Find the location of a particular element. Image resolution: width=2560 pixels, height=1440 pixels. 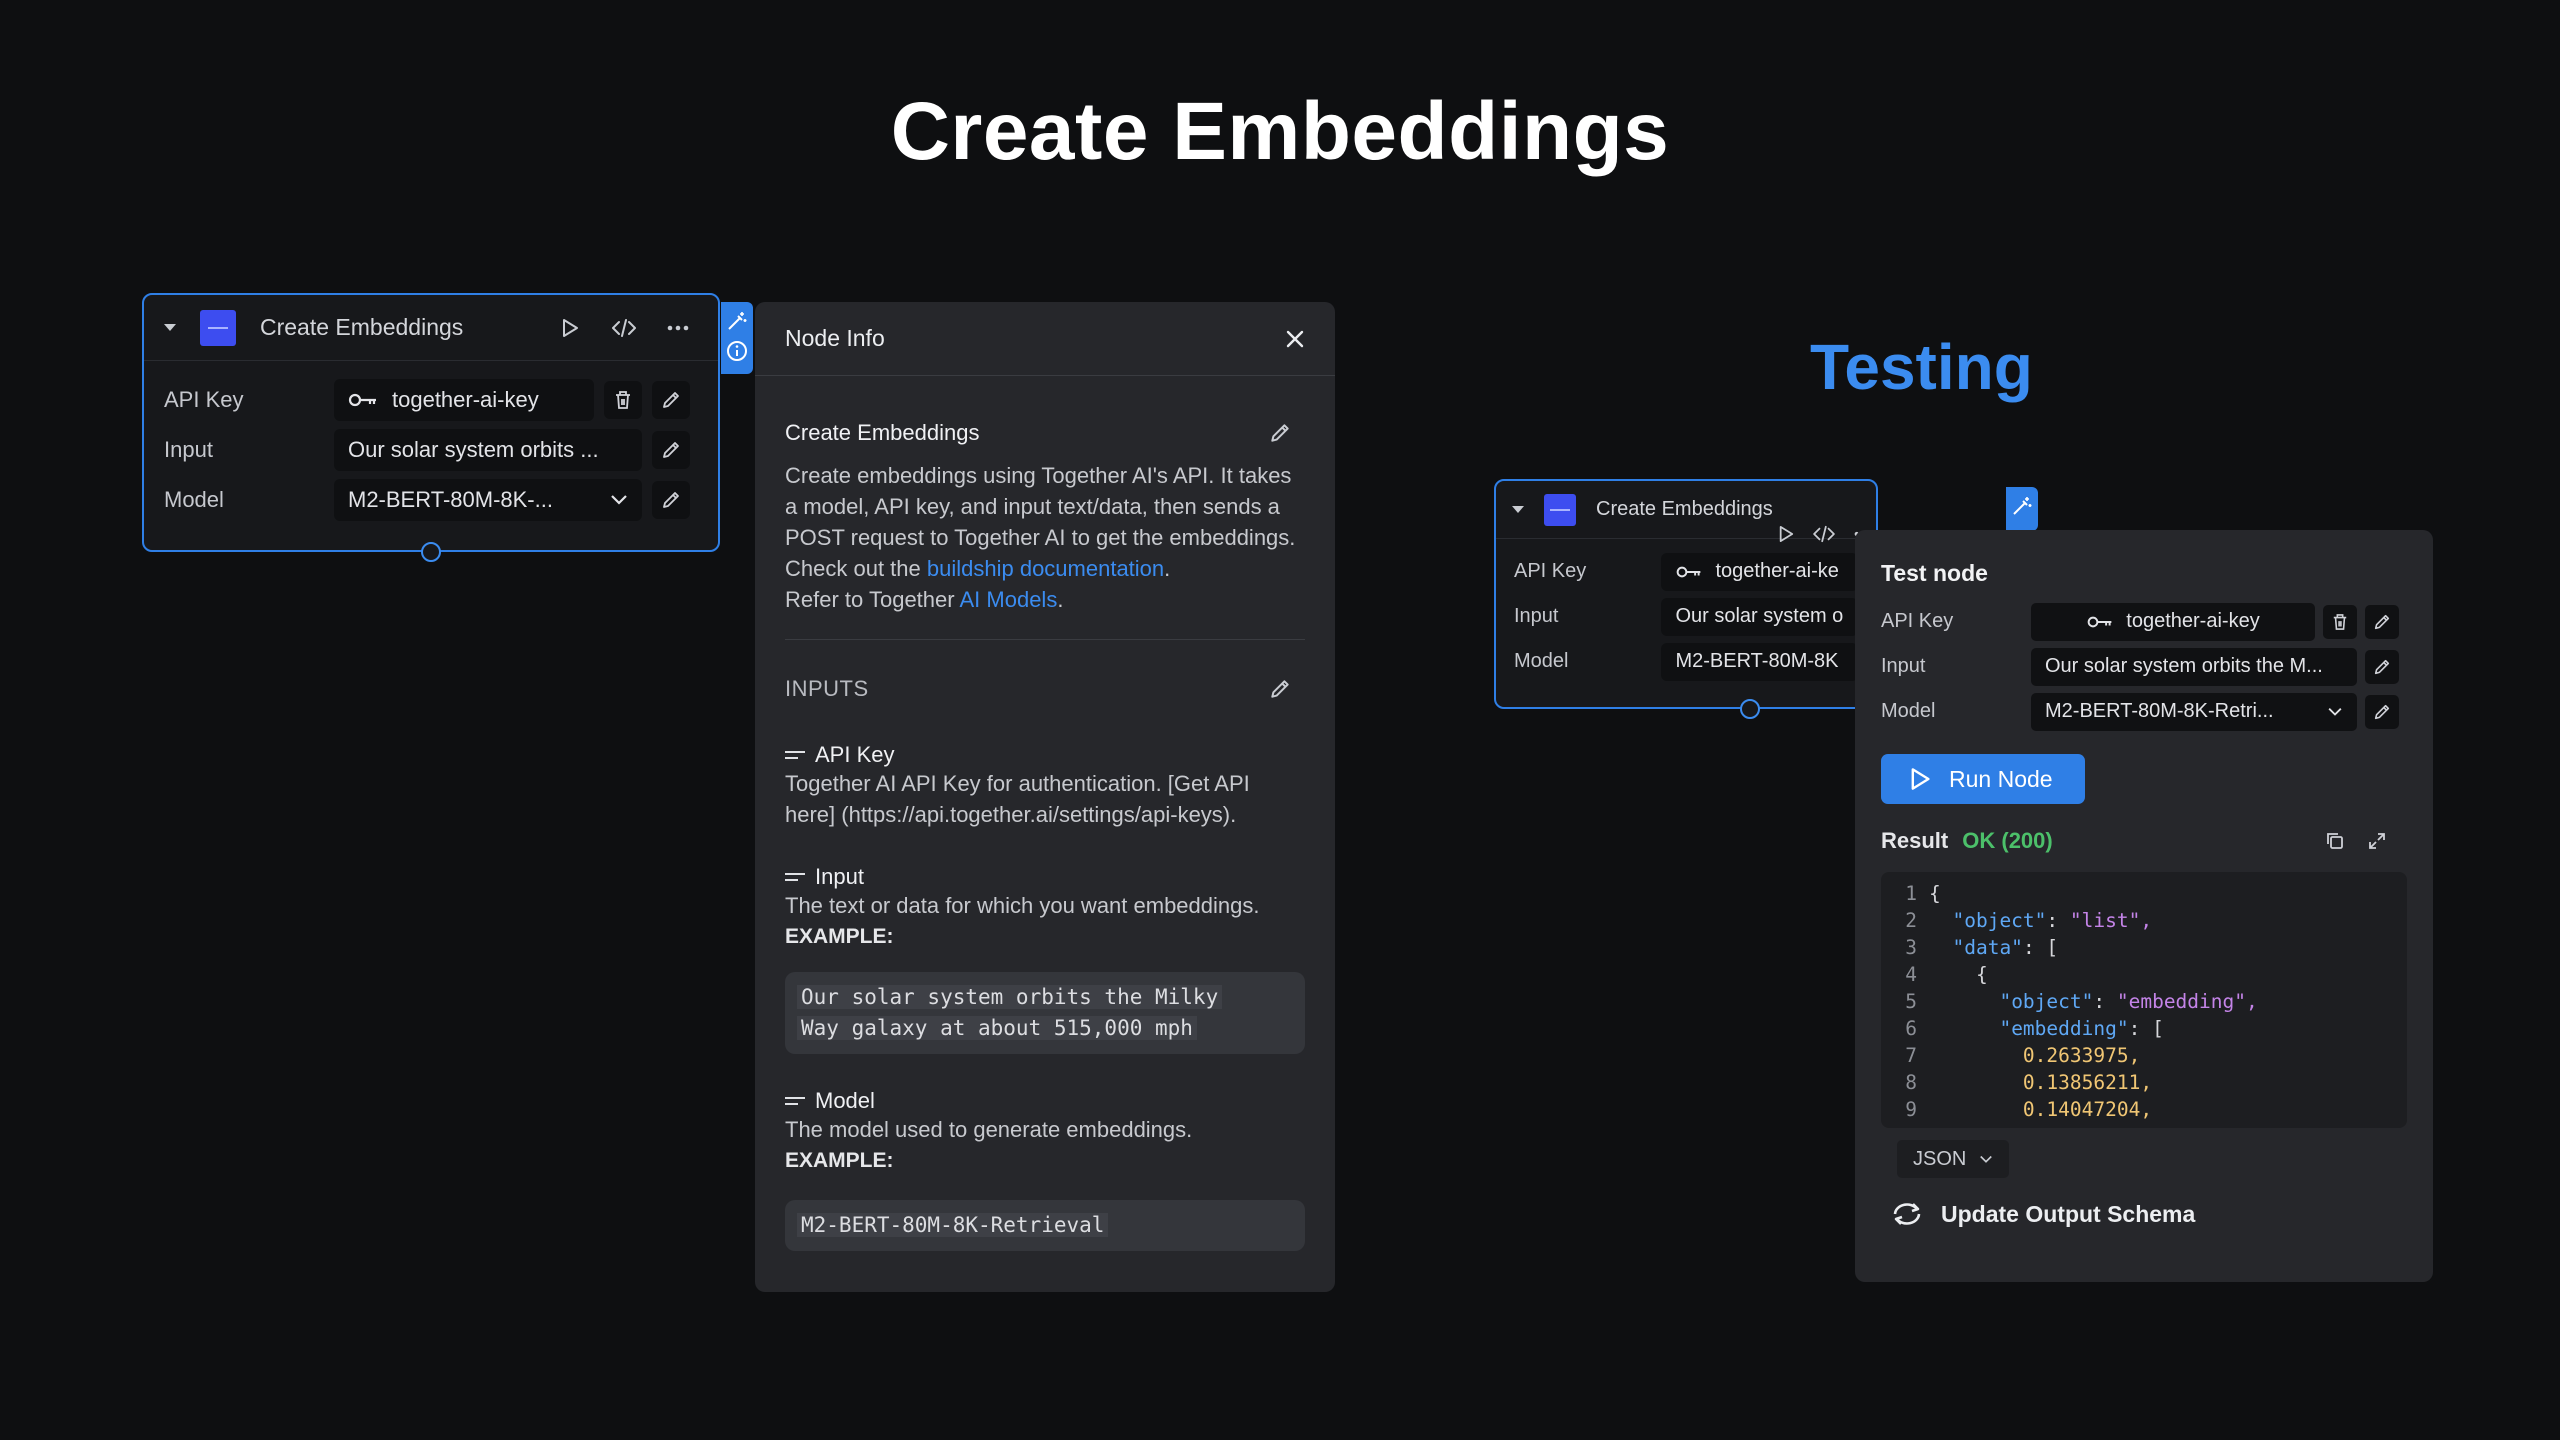

update-output-schema-label: Update Output Schema is located at coordinates (2068, 1213).